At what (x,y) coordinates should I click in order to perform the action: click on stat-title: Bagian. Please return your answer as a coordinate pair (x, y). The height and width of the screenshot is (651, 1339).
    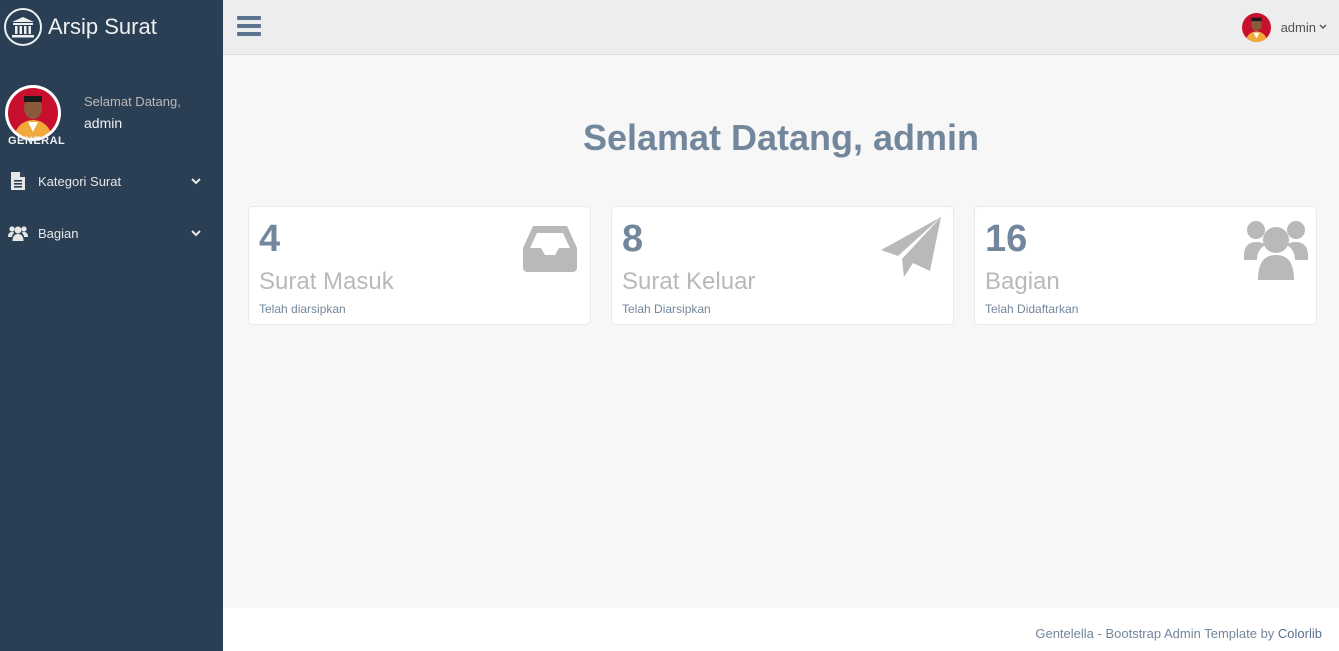
    Looking at the image, I should click on (1022, 281).